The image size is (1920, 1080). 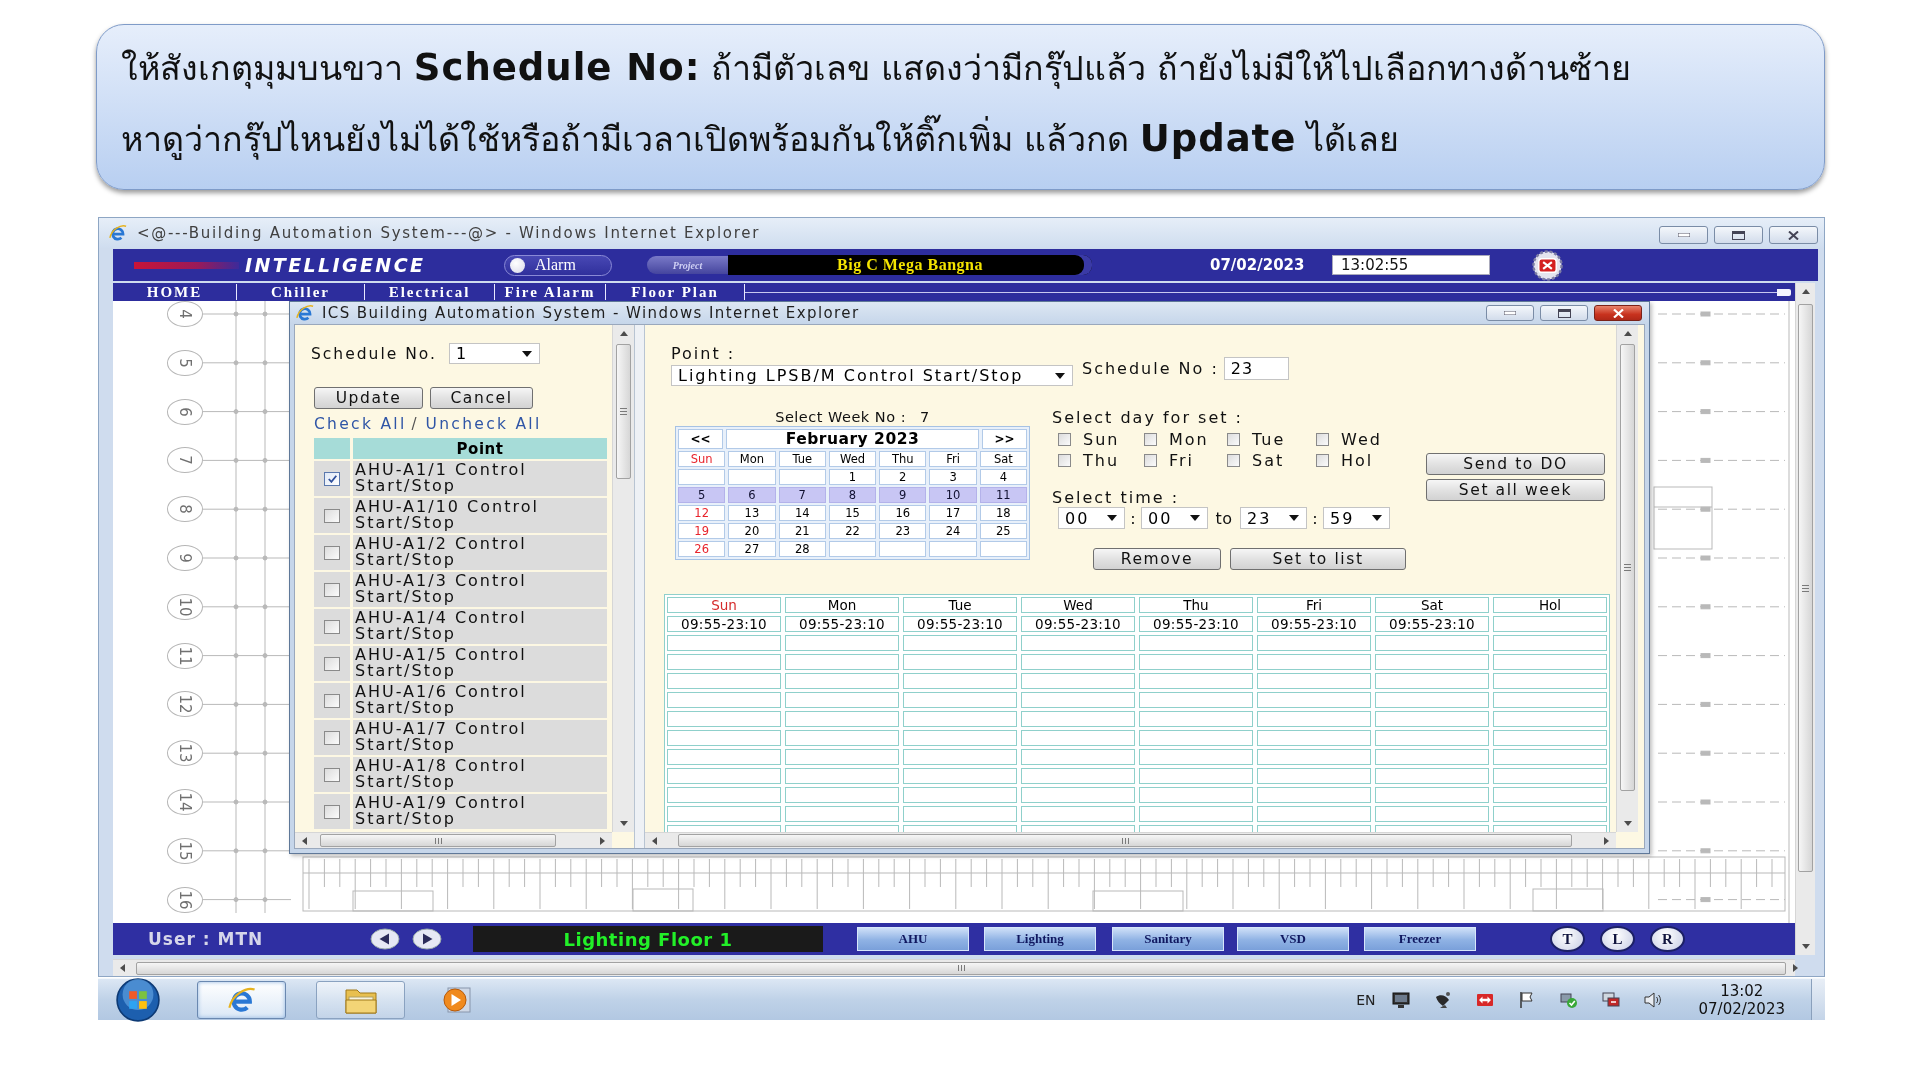 I want to click on menu-tab: Fire Alarm, so click(x=550, y=292).